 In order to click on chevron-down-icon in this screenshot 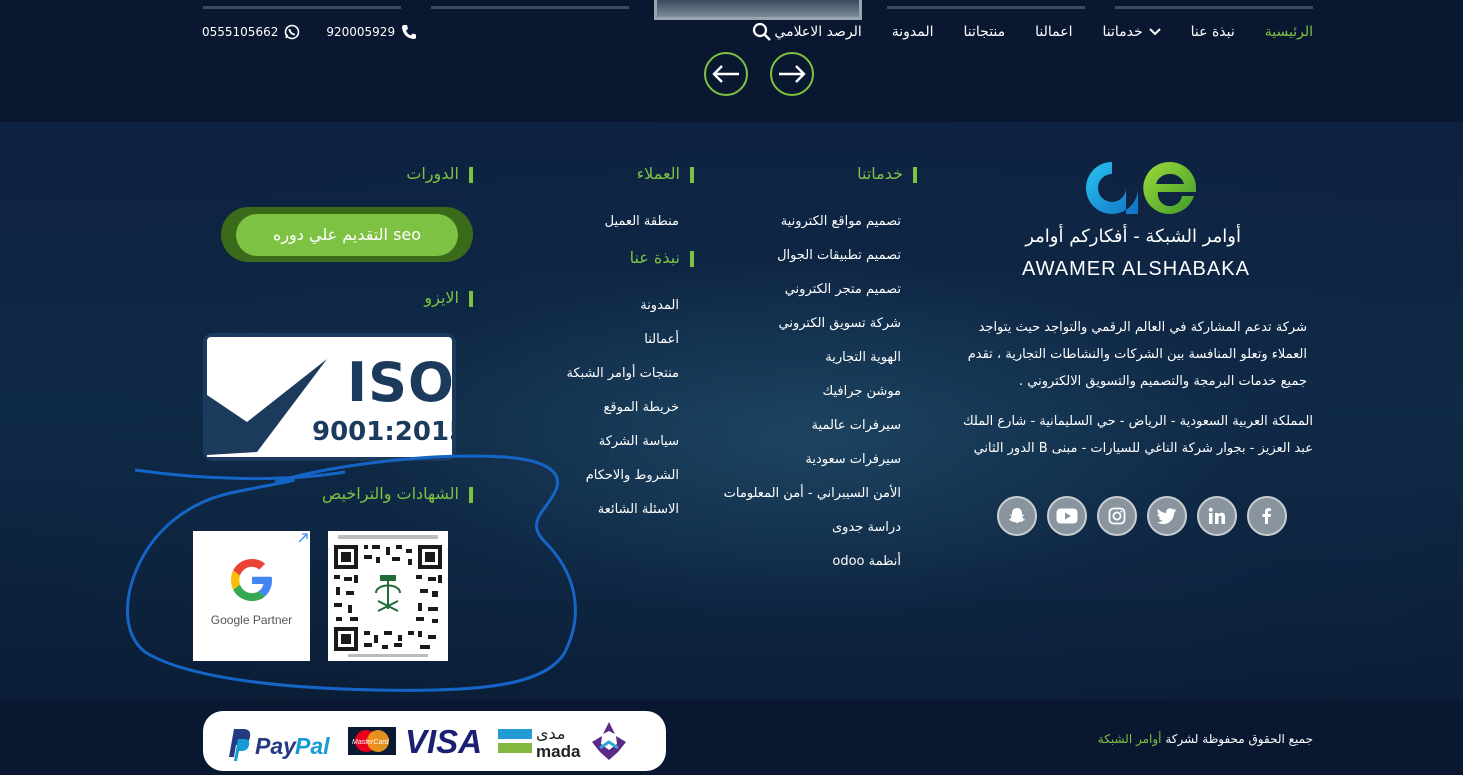, I will do `click(1154, 32)`.